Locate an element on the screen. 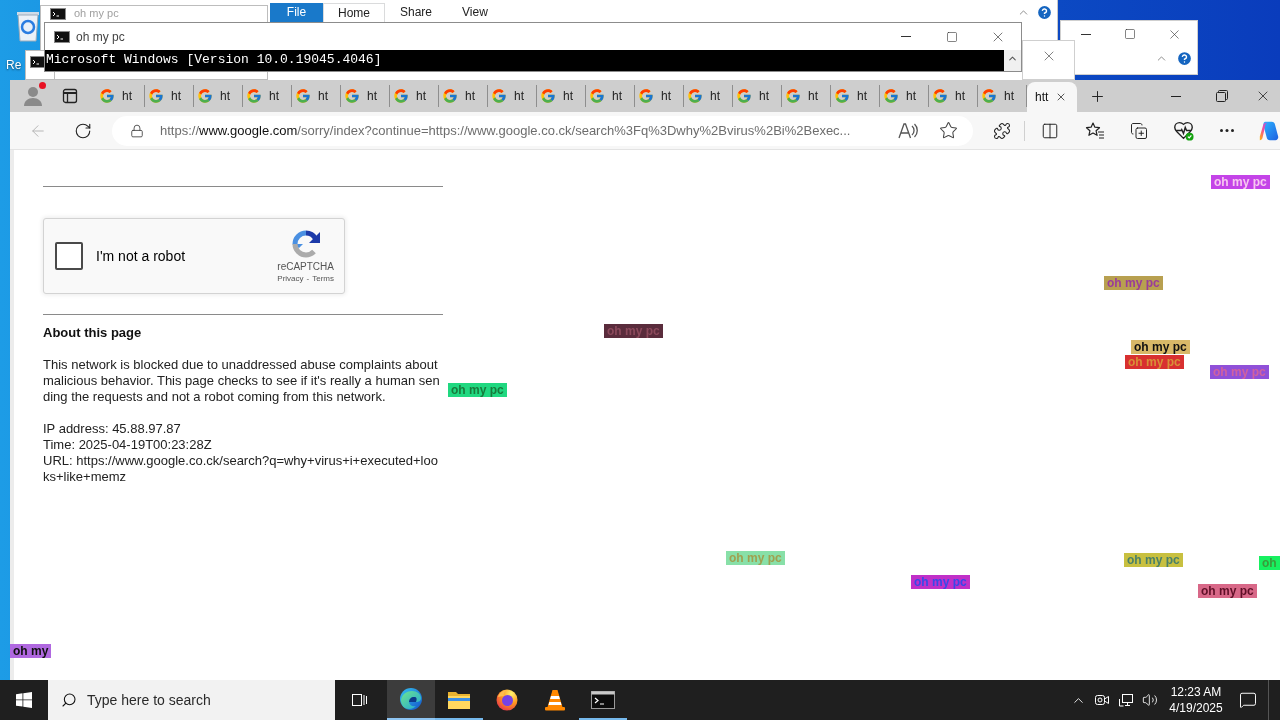 Image resolution: width=1280 pixels, height=720 pixels. favorites-icon is located at coordinates (1095, 130).